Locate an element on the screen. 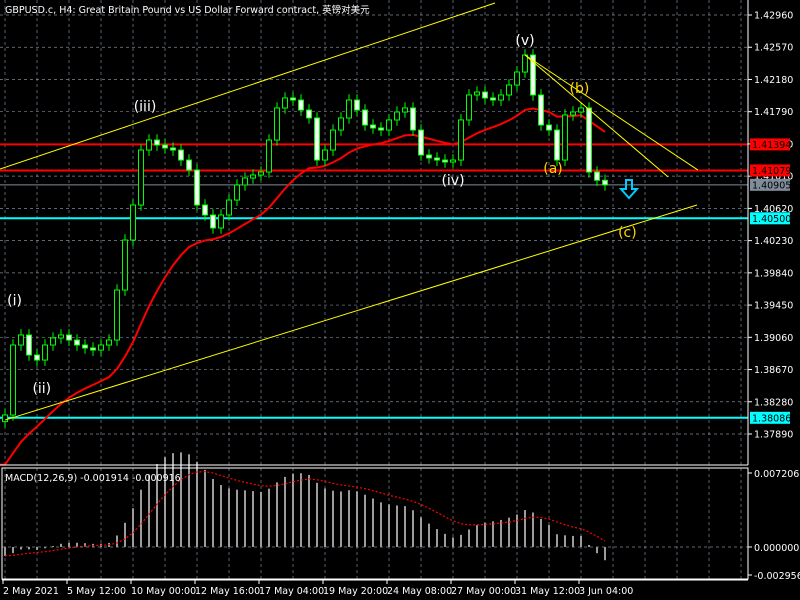  wave-label: (a) is located at coordinates (553, 169).